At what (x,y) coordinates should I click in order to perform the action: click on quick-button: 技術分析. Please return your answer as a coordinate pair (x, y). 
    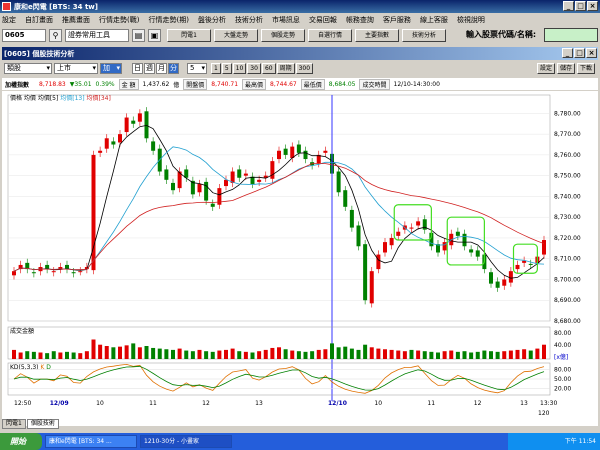
    Looking at the image, I should click on (424, 35).